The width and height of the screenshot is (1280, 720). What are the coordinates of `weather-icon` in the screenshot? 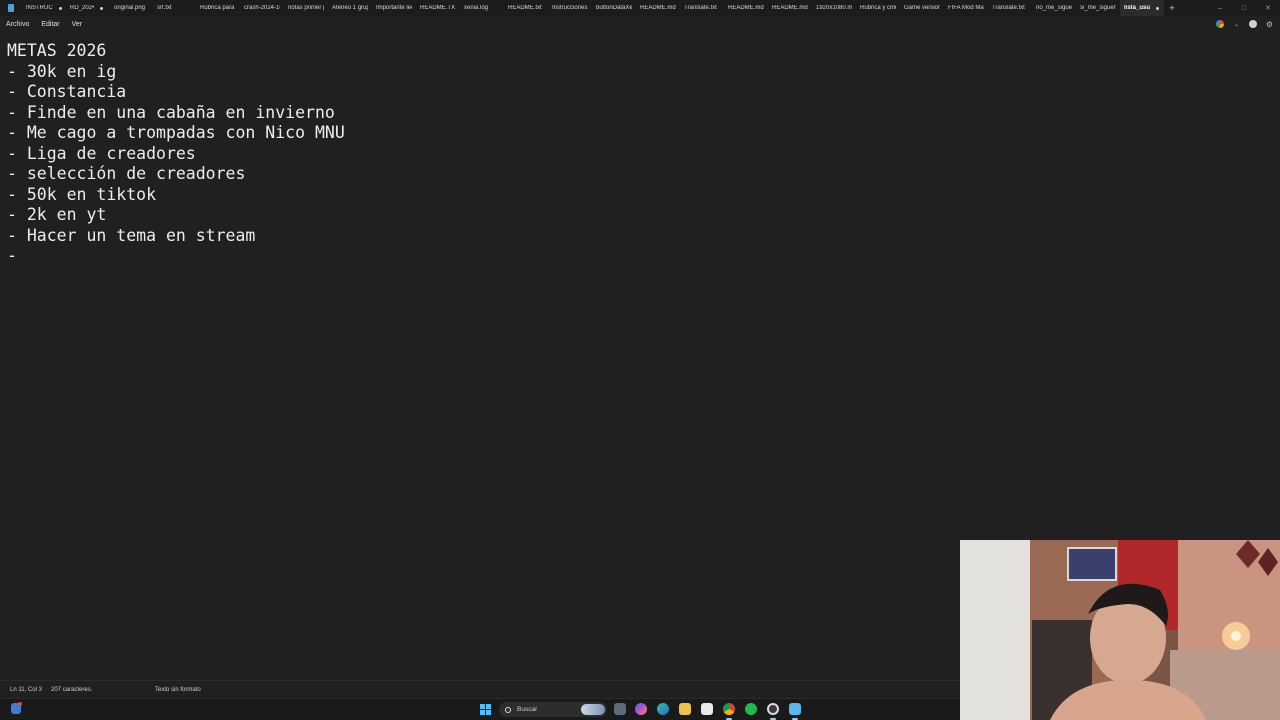 It's located at (16, 708).